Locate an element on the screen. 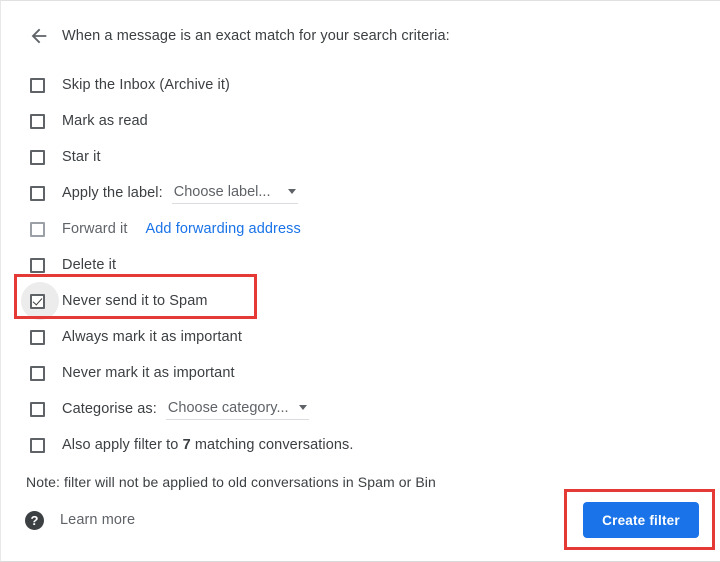  option-label-delete-it: Delete it is located at coordinates (89, 265).